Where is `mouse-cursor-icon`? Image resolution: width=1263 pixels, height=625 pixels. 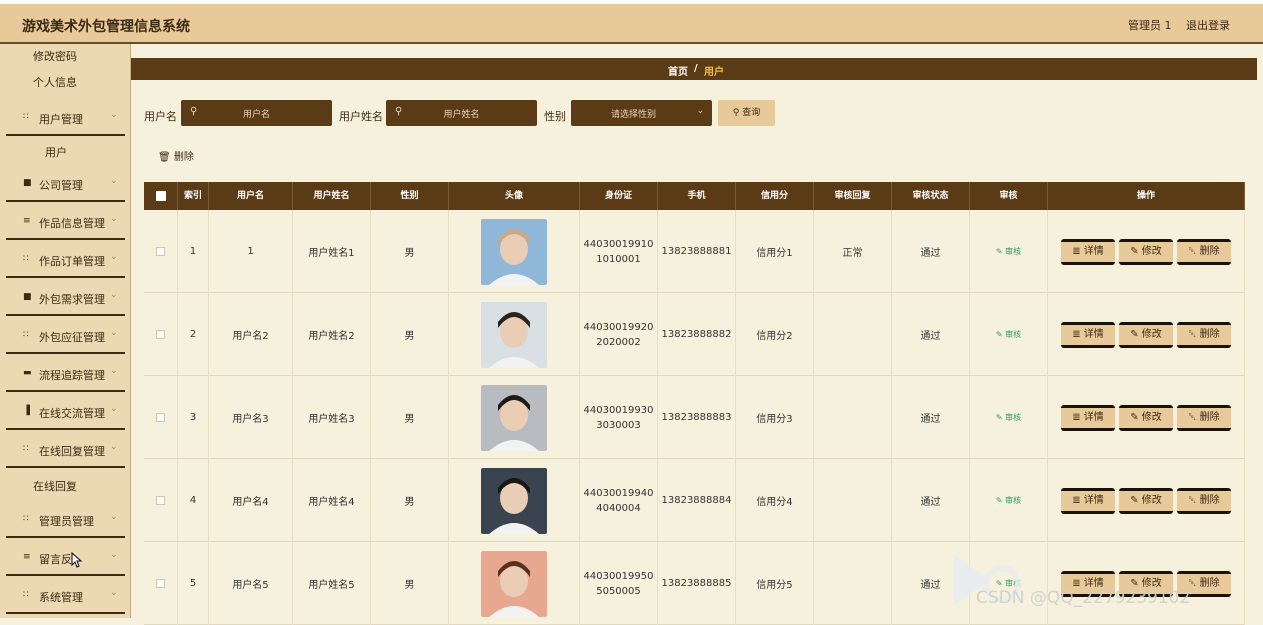
mouse-cursor-icon is located at coordinates (77, 560).